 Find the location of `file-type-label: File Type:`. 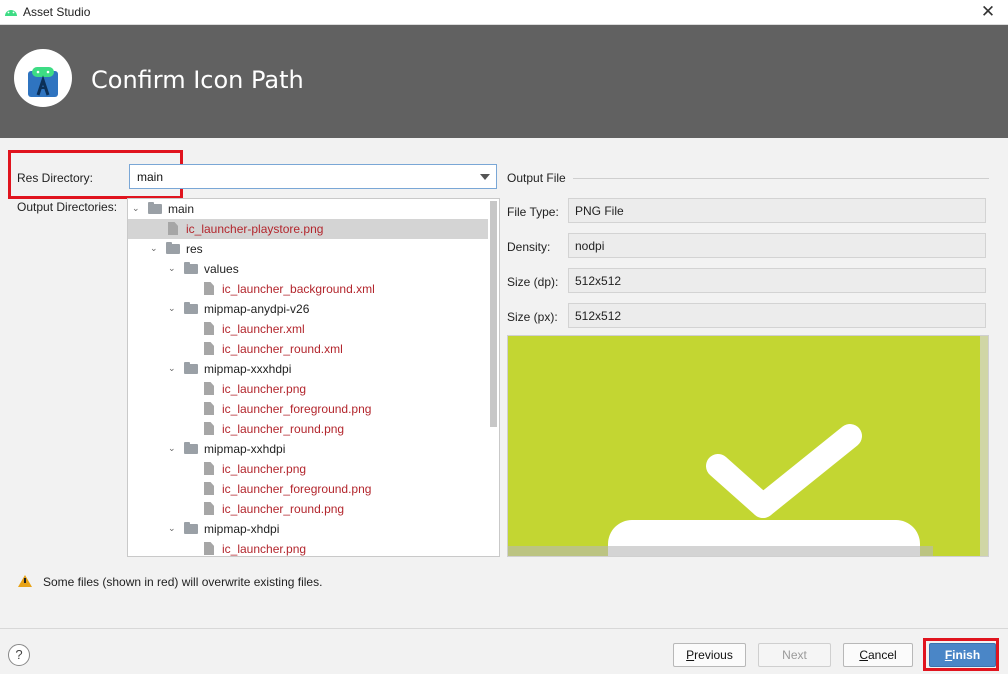

file-type-label: File Type: is located at coordinates (533, 212).